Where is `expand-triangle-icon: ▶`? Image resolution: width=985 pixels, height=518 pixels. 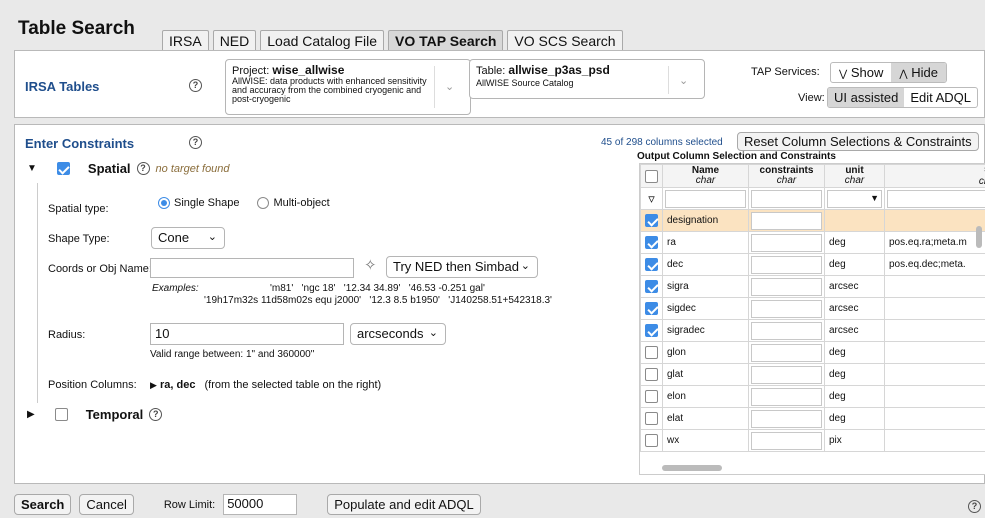 expand-triangle-icon: ▶ is located at coordinates (31, 414).